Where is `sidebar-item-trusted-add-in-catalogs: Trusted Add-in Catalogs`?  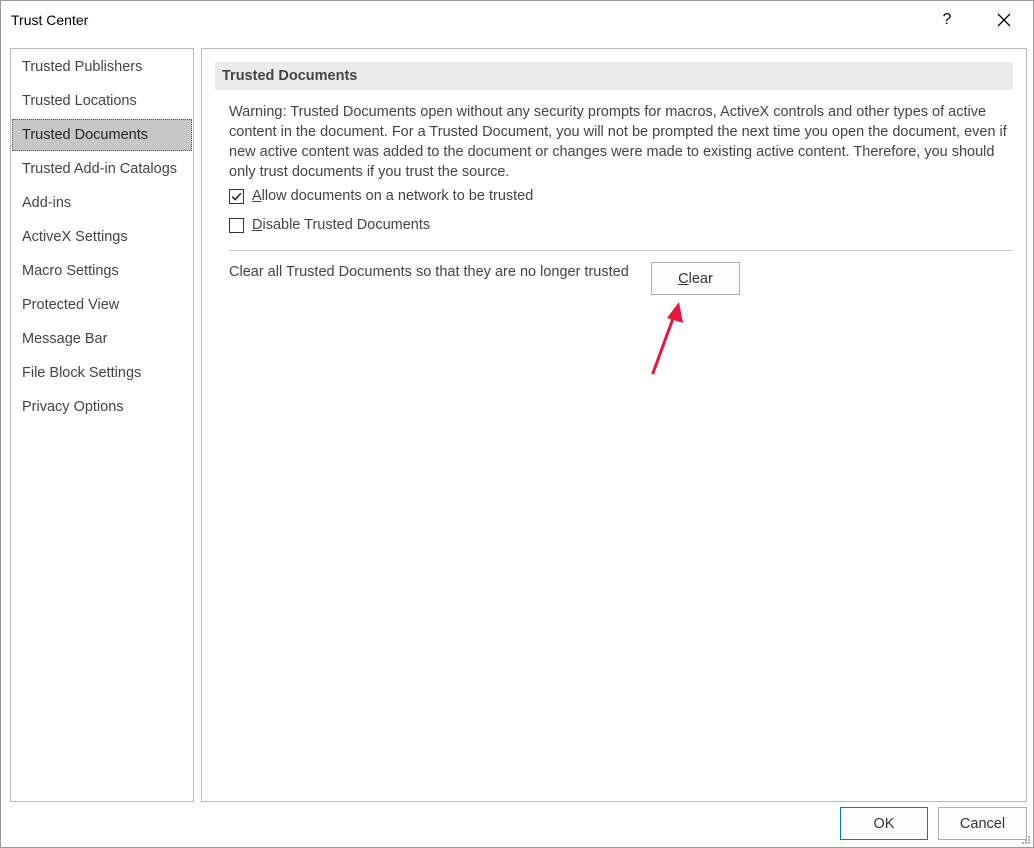 sidebar-item-trusted-add-in-catalogs: Trusted Add-in Catalogs is located at coordinates (102, 169).